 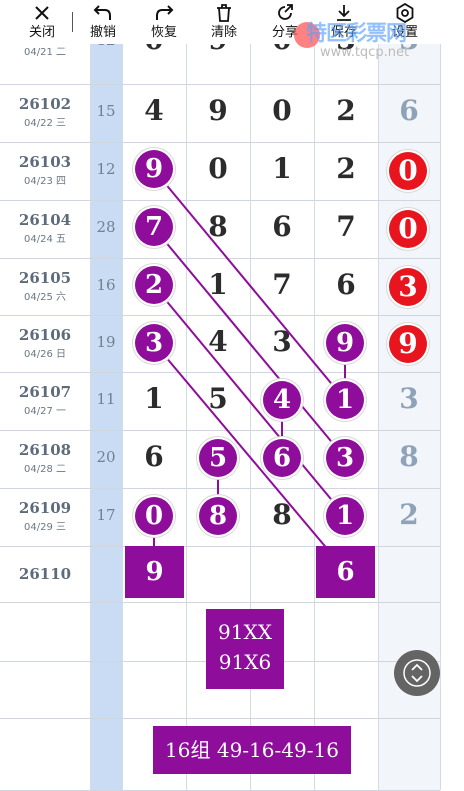 What do you see at coordinates (165, 12) in the screenshot?
I see `redo-icon` at bounding box center [165, 12].